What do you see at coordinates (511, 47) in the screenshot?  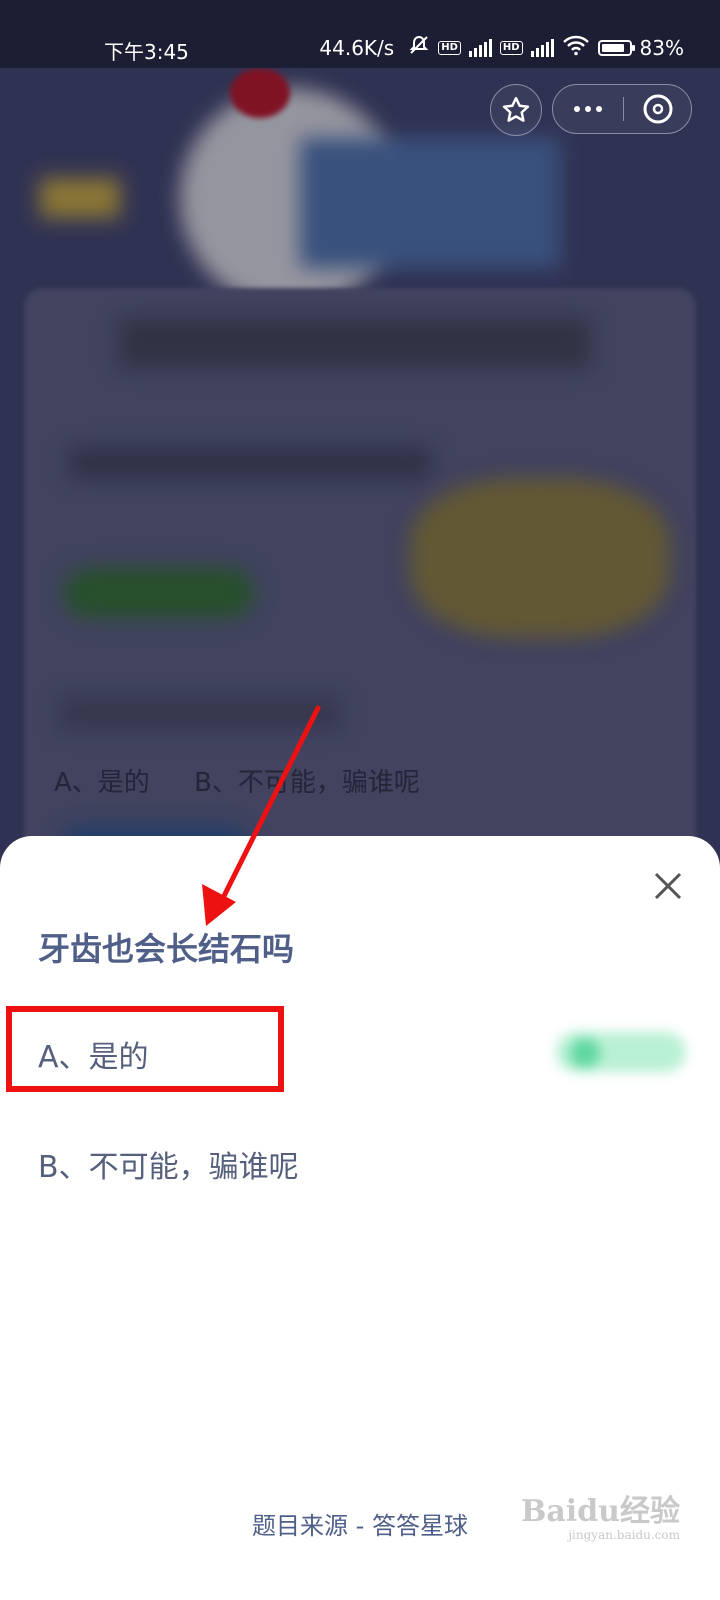 I see `hd-icon-2: HD` at bounding box center [511, 47].